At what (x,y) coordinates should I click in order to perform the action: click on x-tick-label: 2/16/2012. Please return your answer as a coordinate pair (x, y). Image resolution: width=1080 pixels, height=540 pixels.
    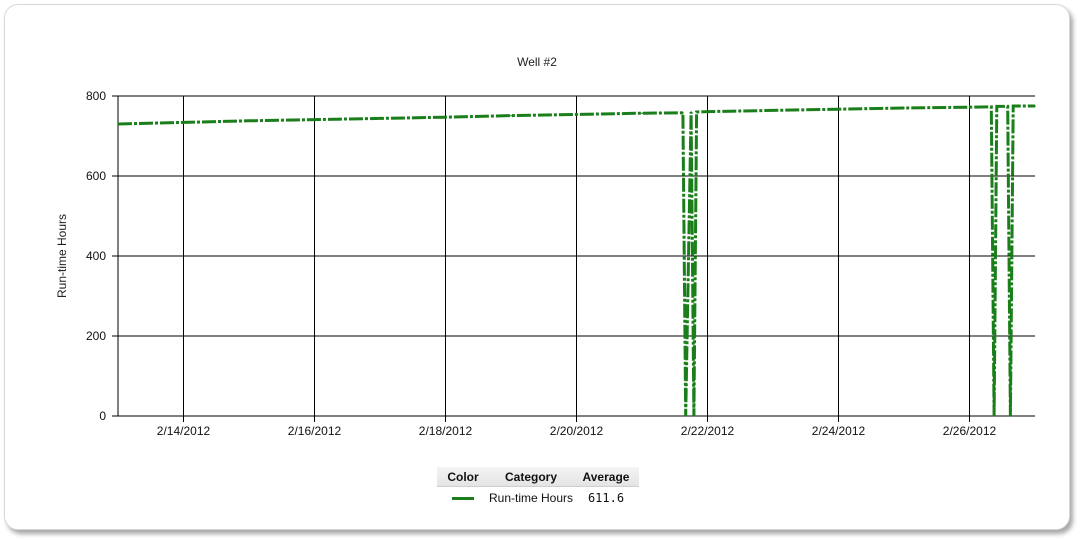
    Looking at the image, I should click on (315, 431).